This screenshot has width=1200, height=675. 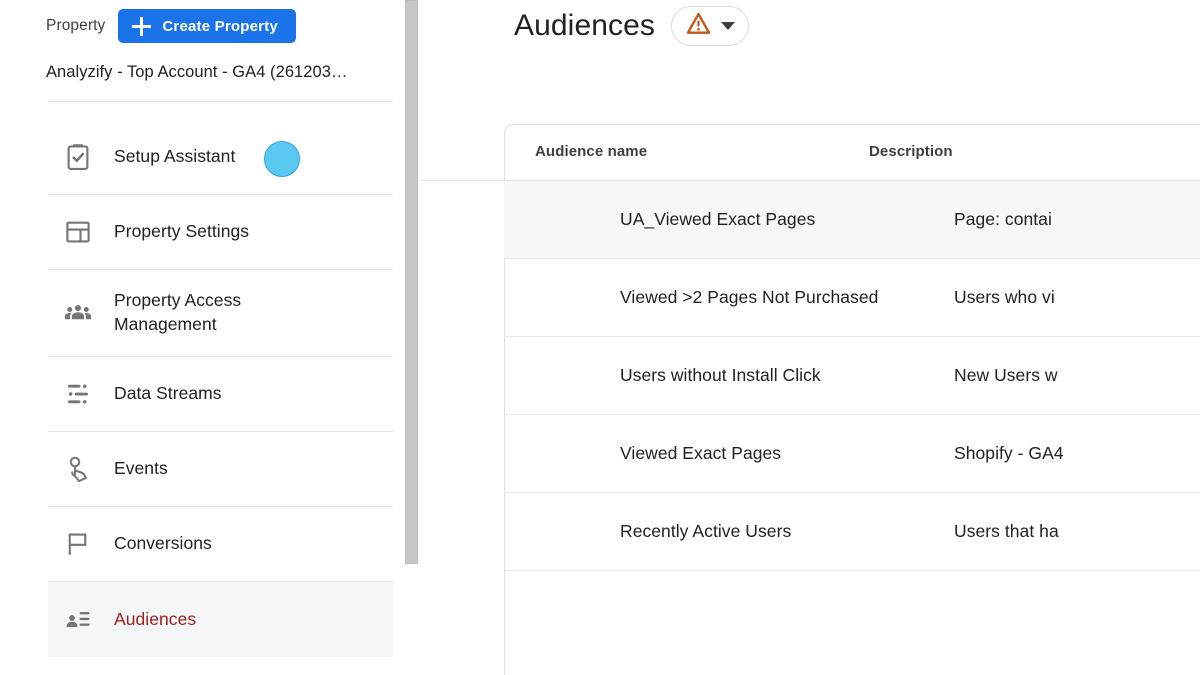 I want to click on sidebar-item-property-settings: Property Settings, so click(x=220, y=232).